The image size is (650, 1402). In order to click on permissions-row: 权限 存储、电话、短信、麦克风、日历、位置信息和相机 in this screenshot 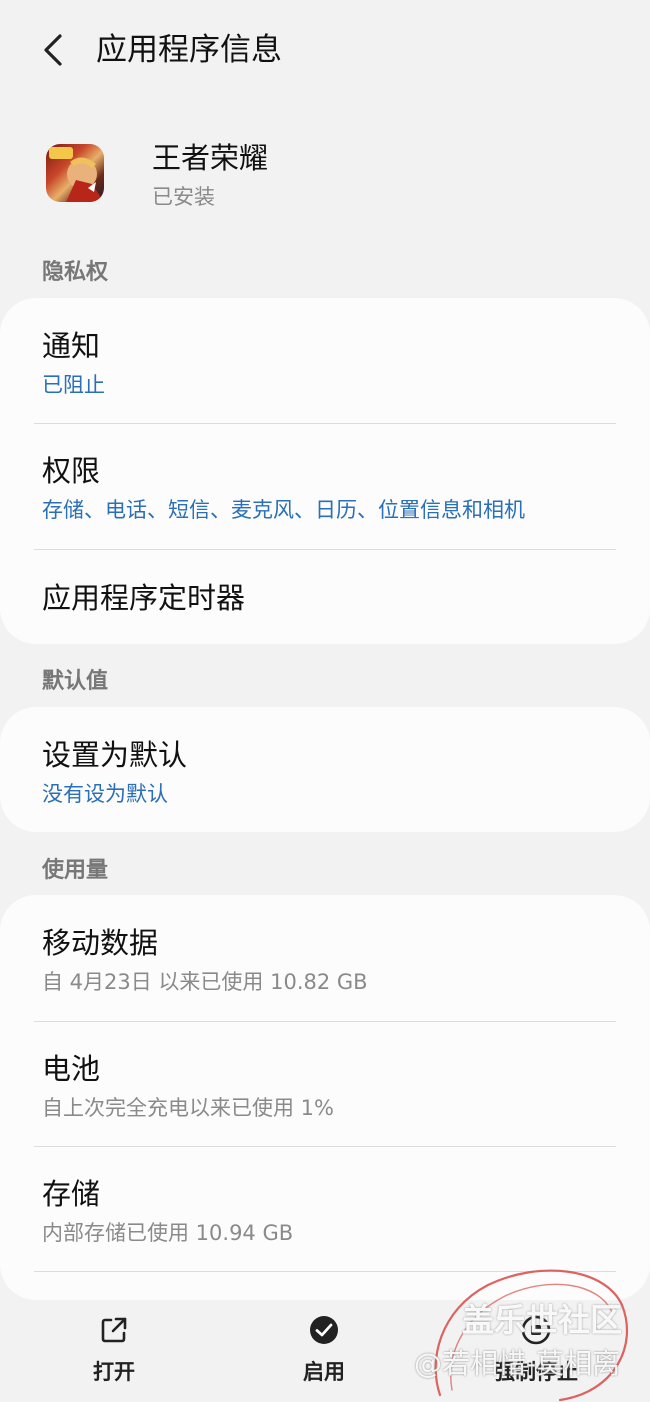, I will do `click(325, 486)`.